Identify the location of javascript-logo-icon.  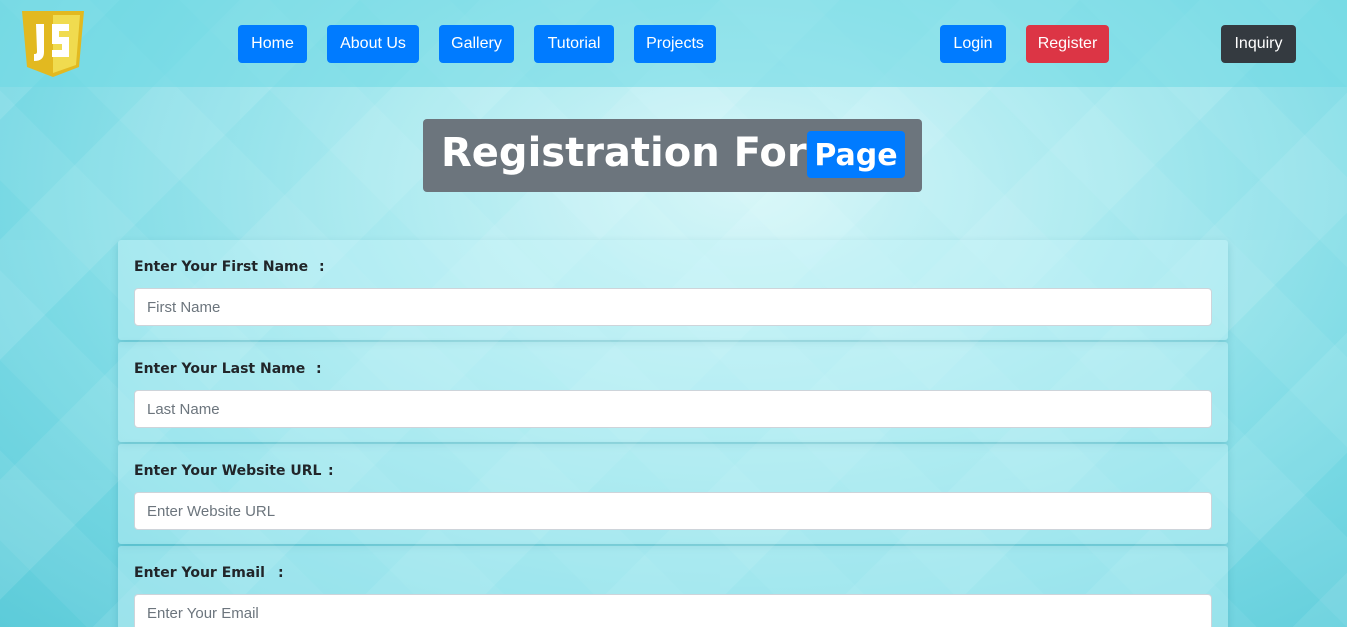
(53, 44).